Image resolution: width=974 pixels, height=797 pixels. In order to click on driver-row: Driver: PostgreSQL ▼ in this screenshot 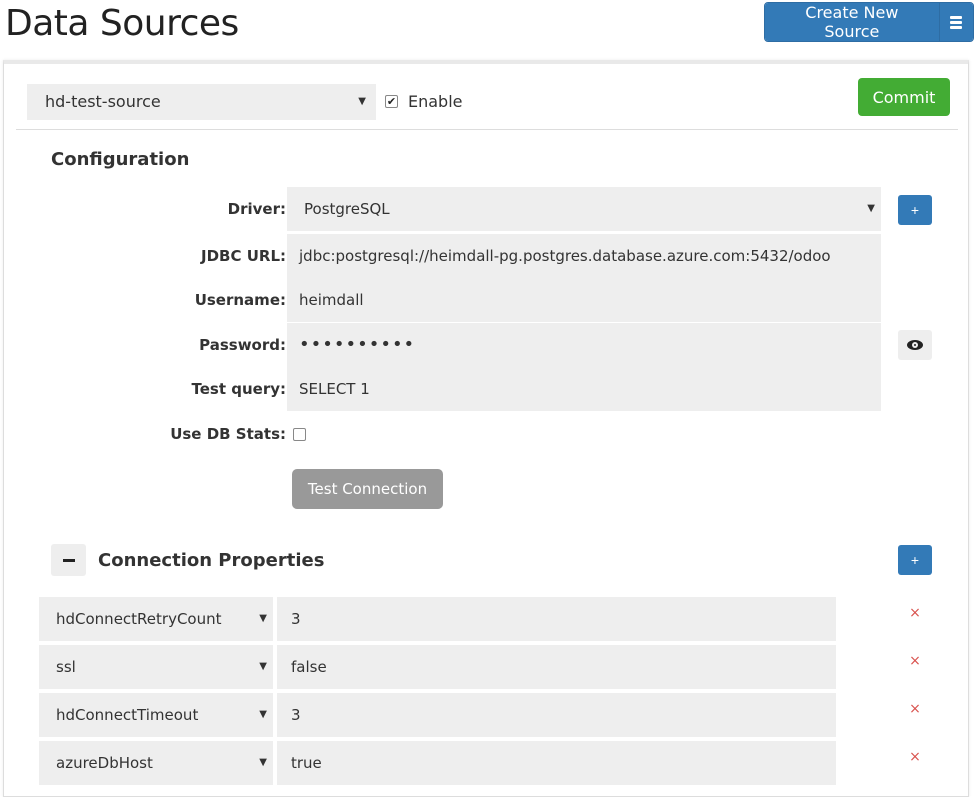, I will do `click(487, 209)`.